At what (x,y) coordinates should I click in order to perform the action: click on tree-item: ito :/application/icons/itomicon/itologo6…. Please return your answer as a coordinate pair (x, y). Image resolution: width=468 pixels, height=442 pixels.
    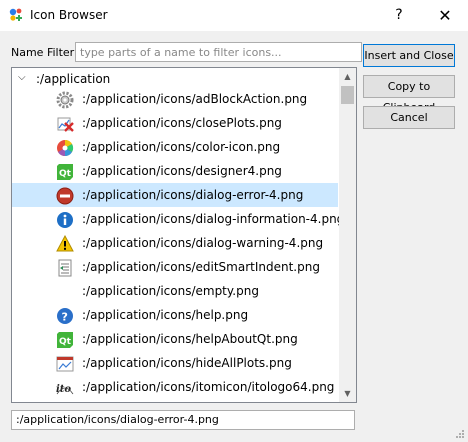
    Looking at the image, I should click on (175, 387).